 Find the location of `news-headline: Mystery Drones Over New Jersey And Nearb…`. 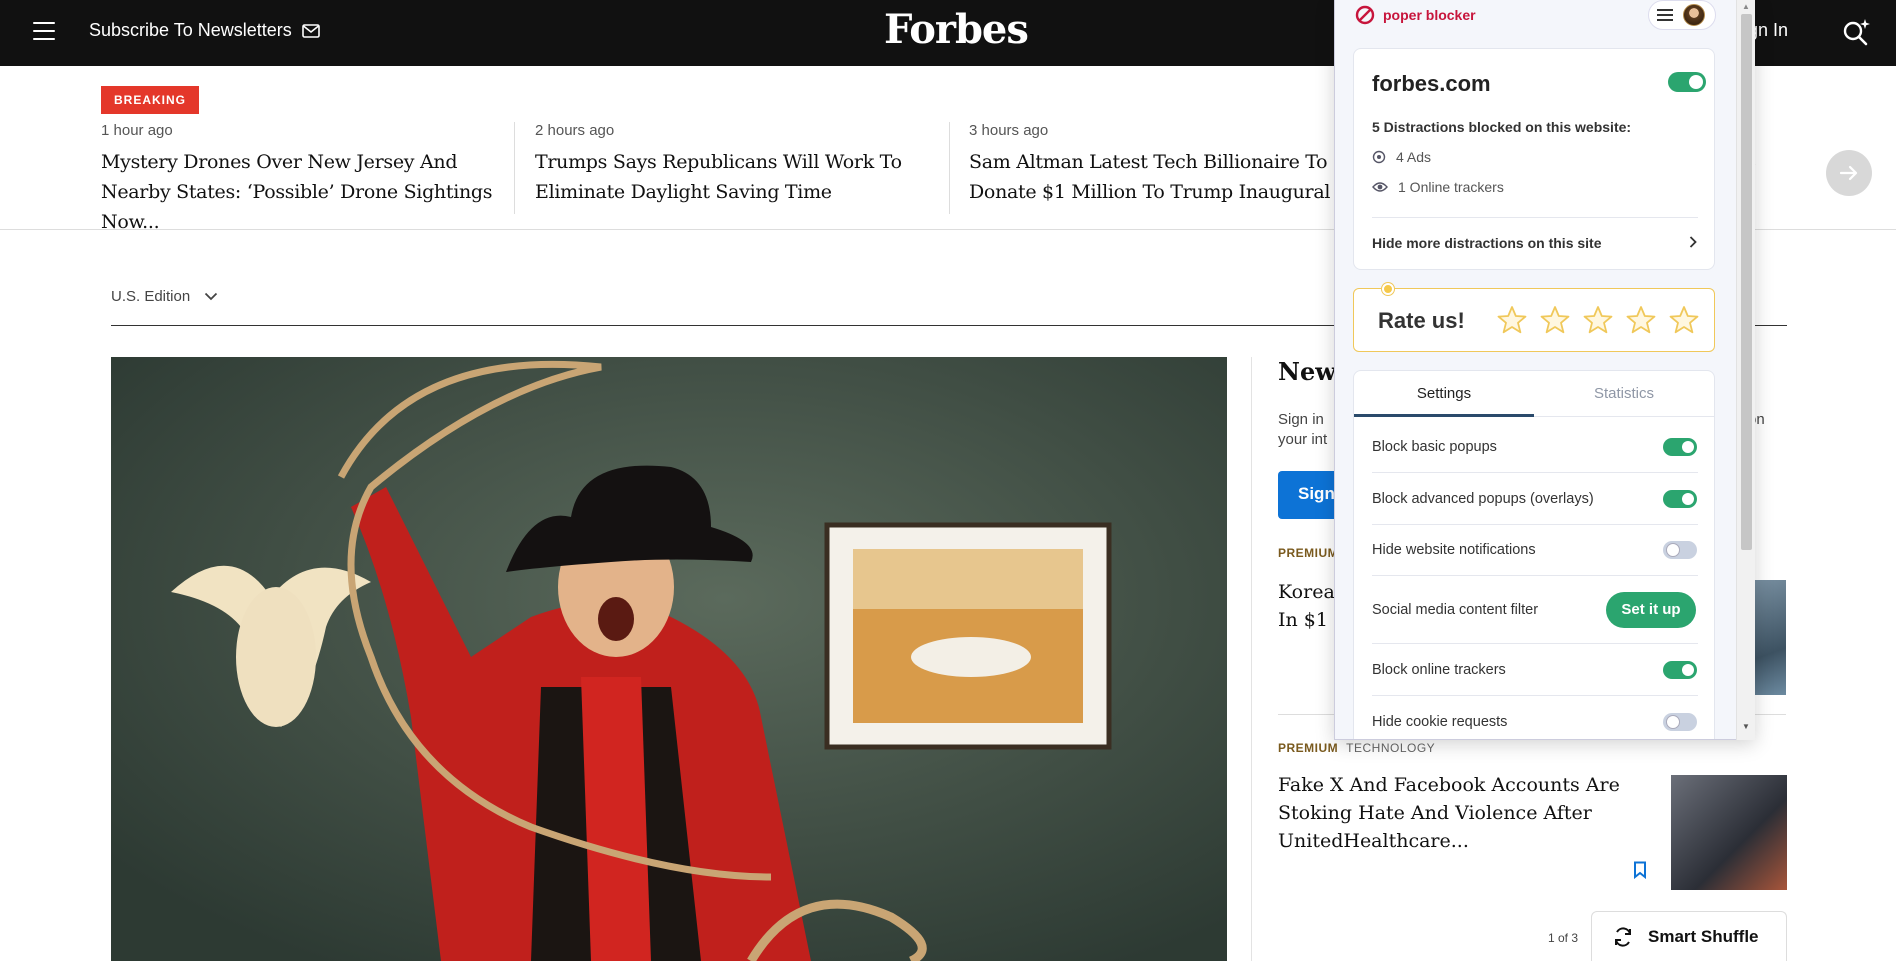

news-headline: Mystery Drones Over New Jersey And Nearb… is located at coordinates (308, 192).